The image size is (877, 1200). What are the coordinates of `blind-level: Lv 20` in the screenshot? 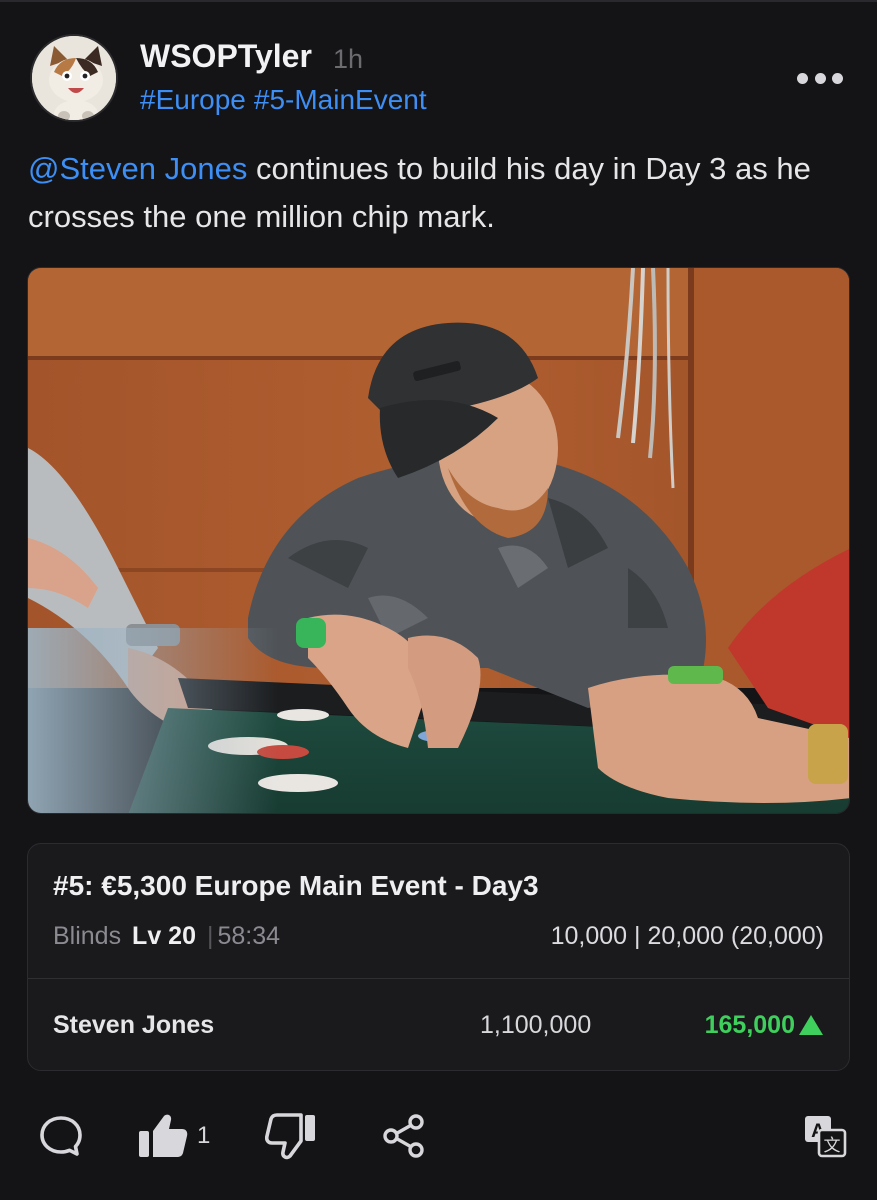 It's located at (164, 936).